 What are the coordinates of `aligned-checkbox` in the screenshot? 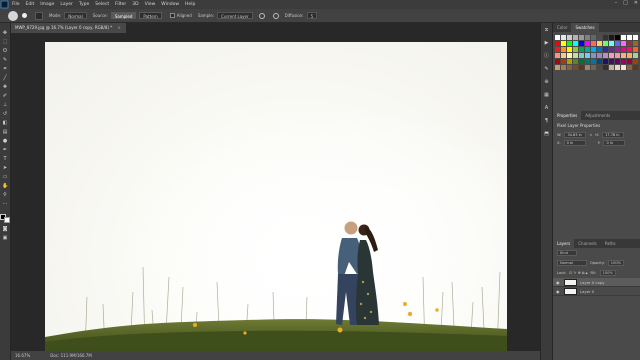 It's located at (172, 15).